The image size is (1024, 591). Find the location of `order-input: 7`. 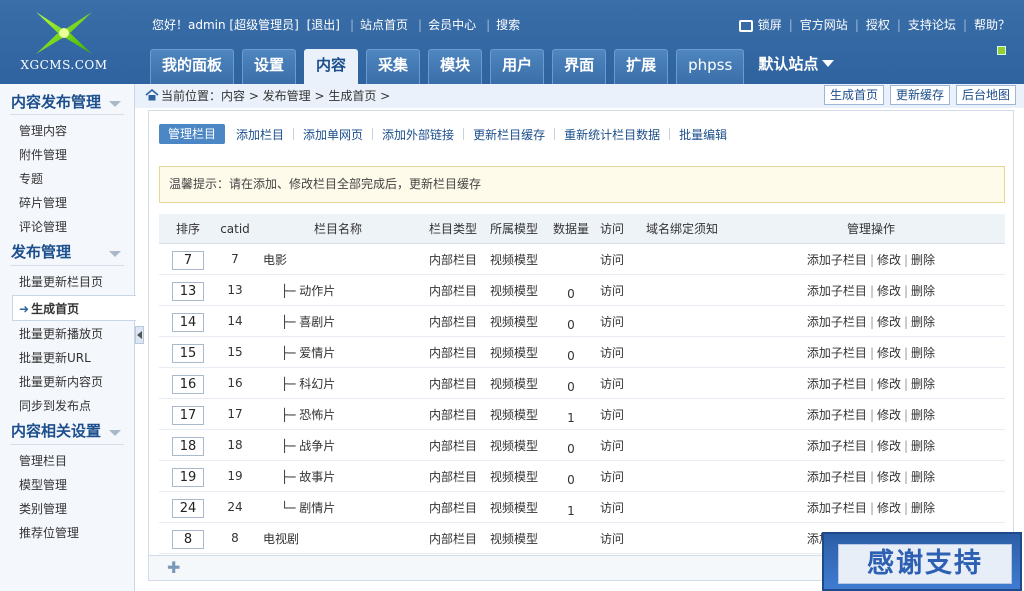

order-input: 7 is located at coordinates (188, 260).